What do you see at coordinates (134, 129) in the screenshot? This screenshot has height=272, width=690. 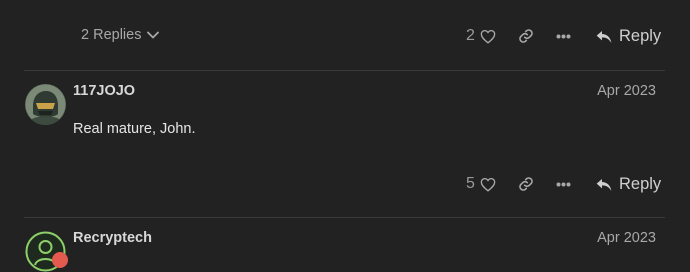 I see `post-body: Real mature, John.` at bounding box center [134, 129].